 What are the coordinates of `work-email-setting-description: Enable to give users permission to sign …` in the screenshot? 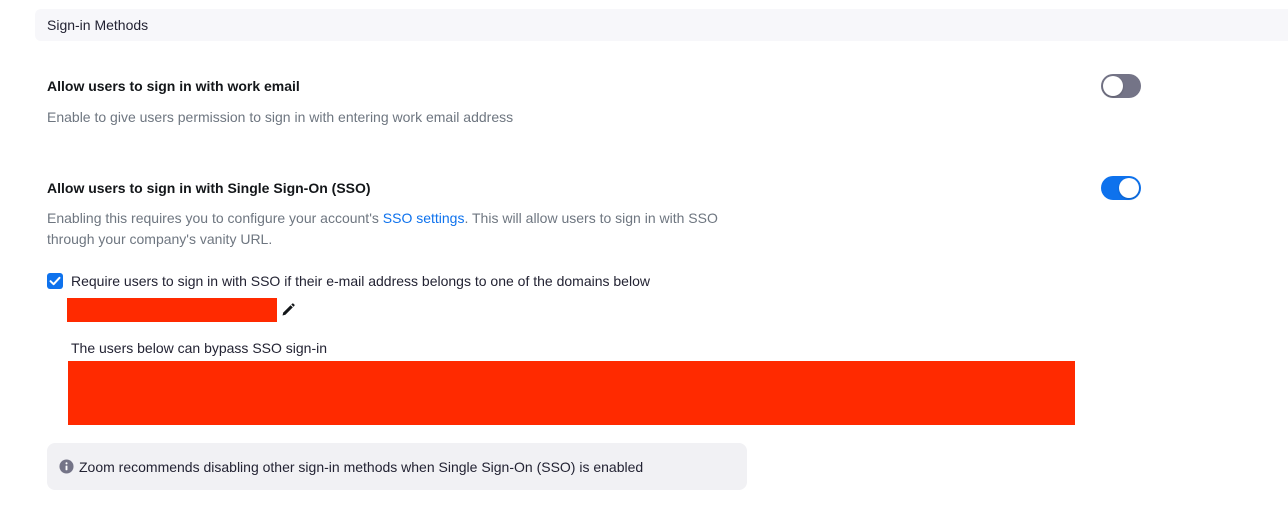 It's located at (280, 117).